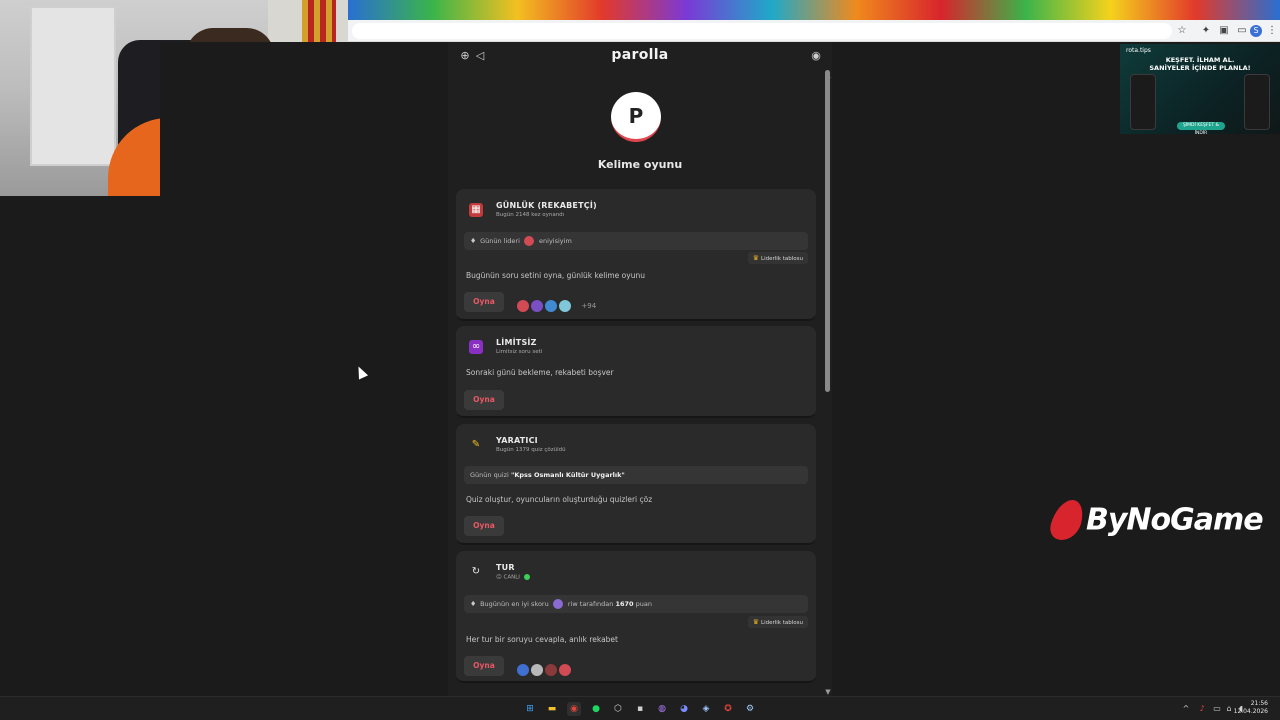 This screenshot has height=720, width=1280. Describe the element at coordinates (500, 241) in the screenshot. I see `info-label: Günün lideri` at that location.